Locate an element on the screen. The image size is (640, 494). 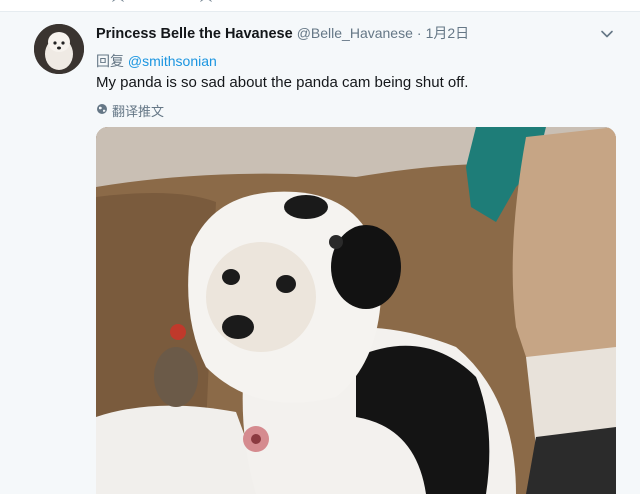
reply-context: 回复 @smithsonian is located at coordinates (156, 61).